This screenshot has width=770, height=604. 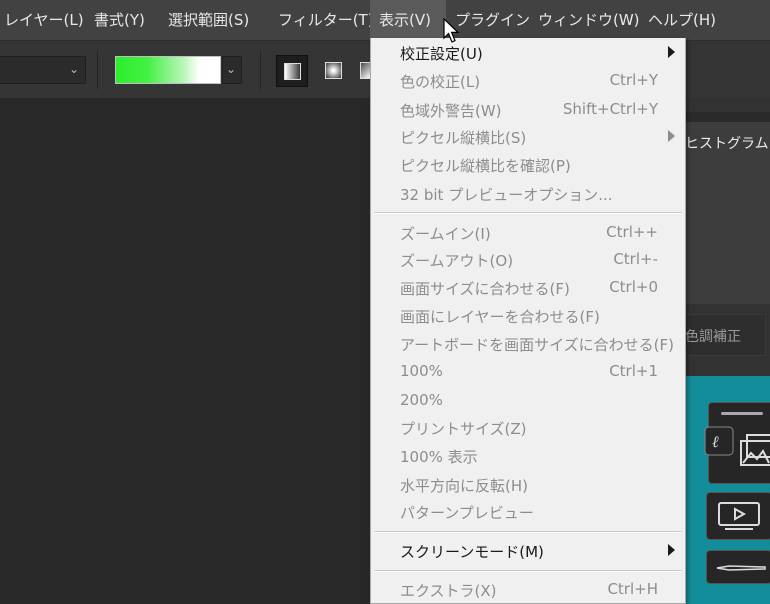 What do you see at coordinates (528, 137) in the screenshot?
I see `menu-item-pixel-aspect-ratio: ピクセル縦横比(S)` at bounding box center [528, 137].